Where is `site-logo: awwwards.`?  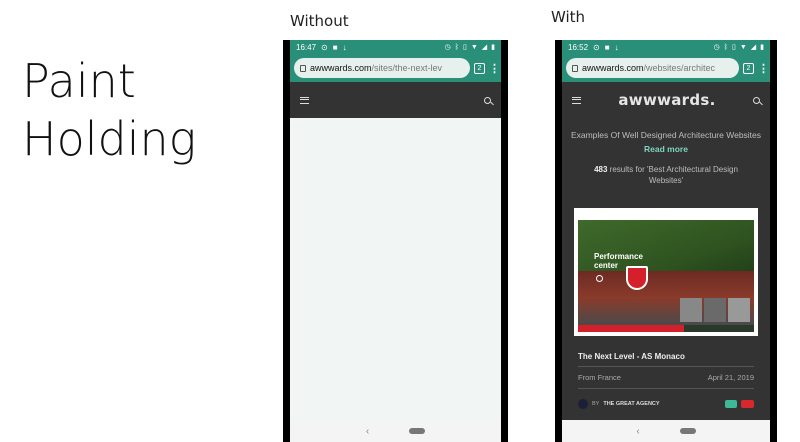
site-logo: awwwards. is located at coordinates (666, 100).